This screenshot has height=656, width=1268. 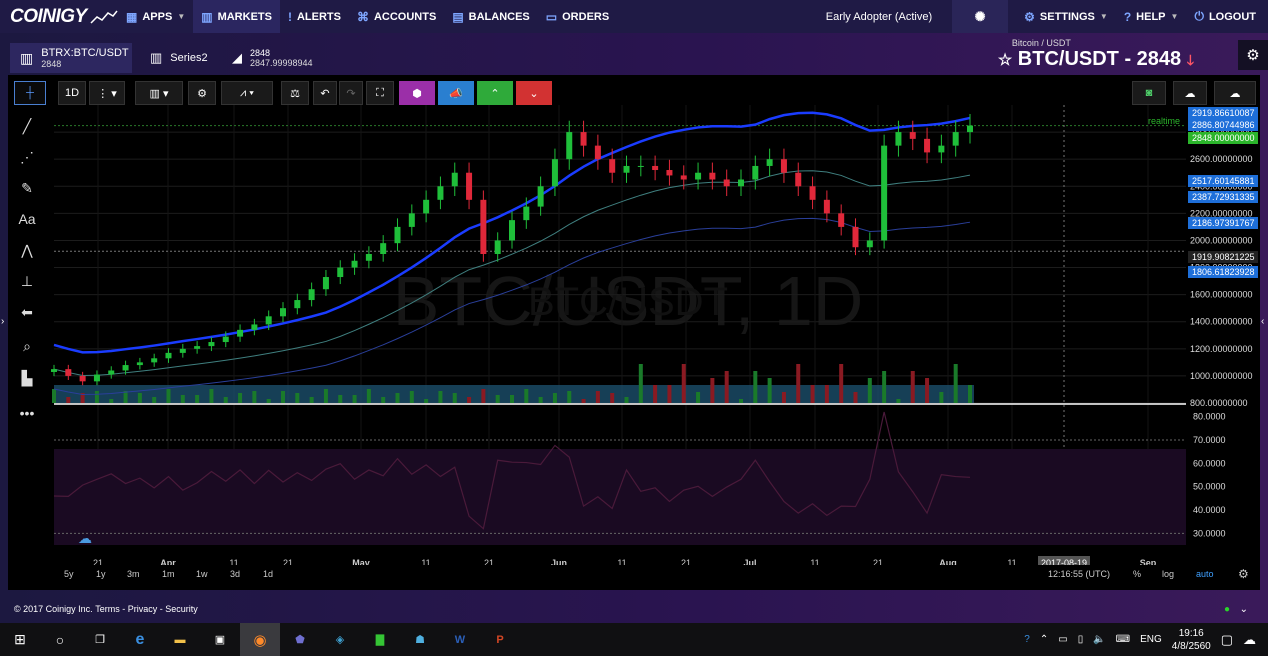 What do you see at coordinates (85, 53) in the screenshot?
I see `tab-label: BTRX:BTC/USDT` at bounding box center [85, 53].